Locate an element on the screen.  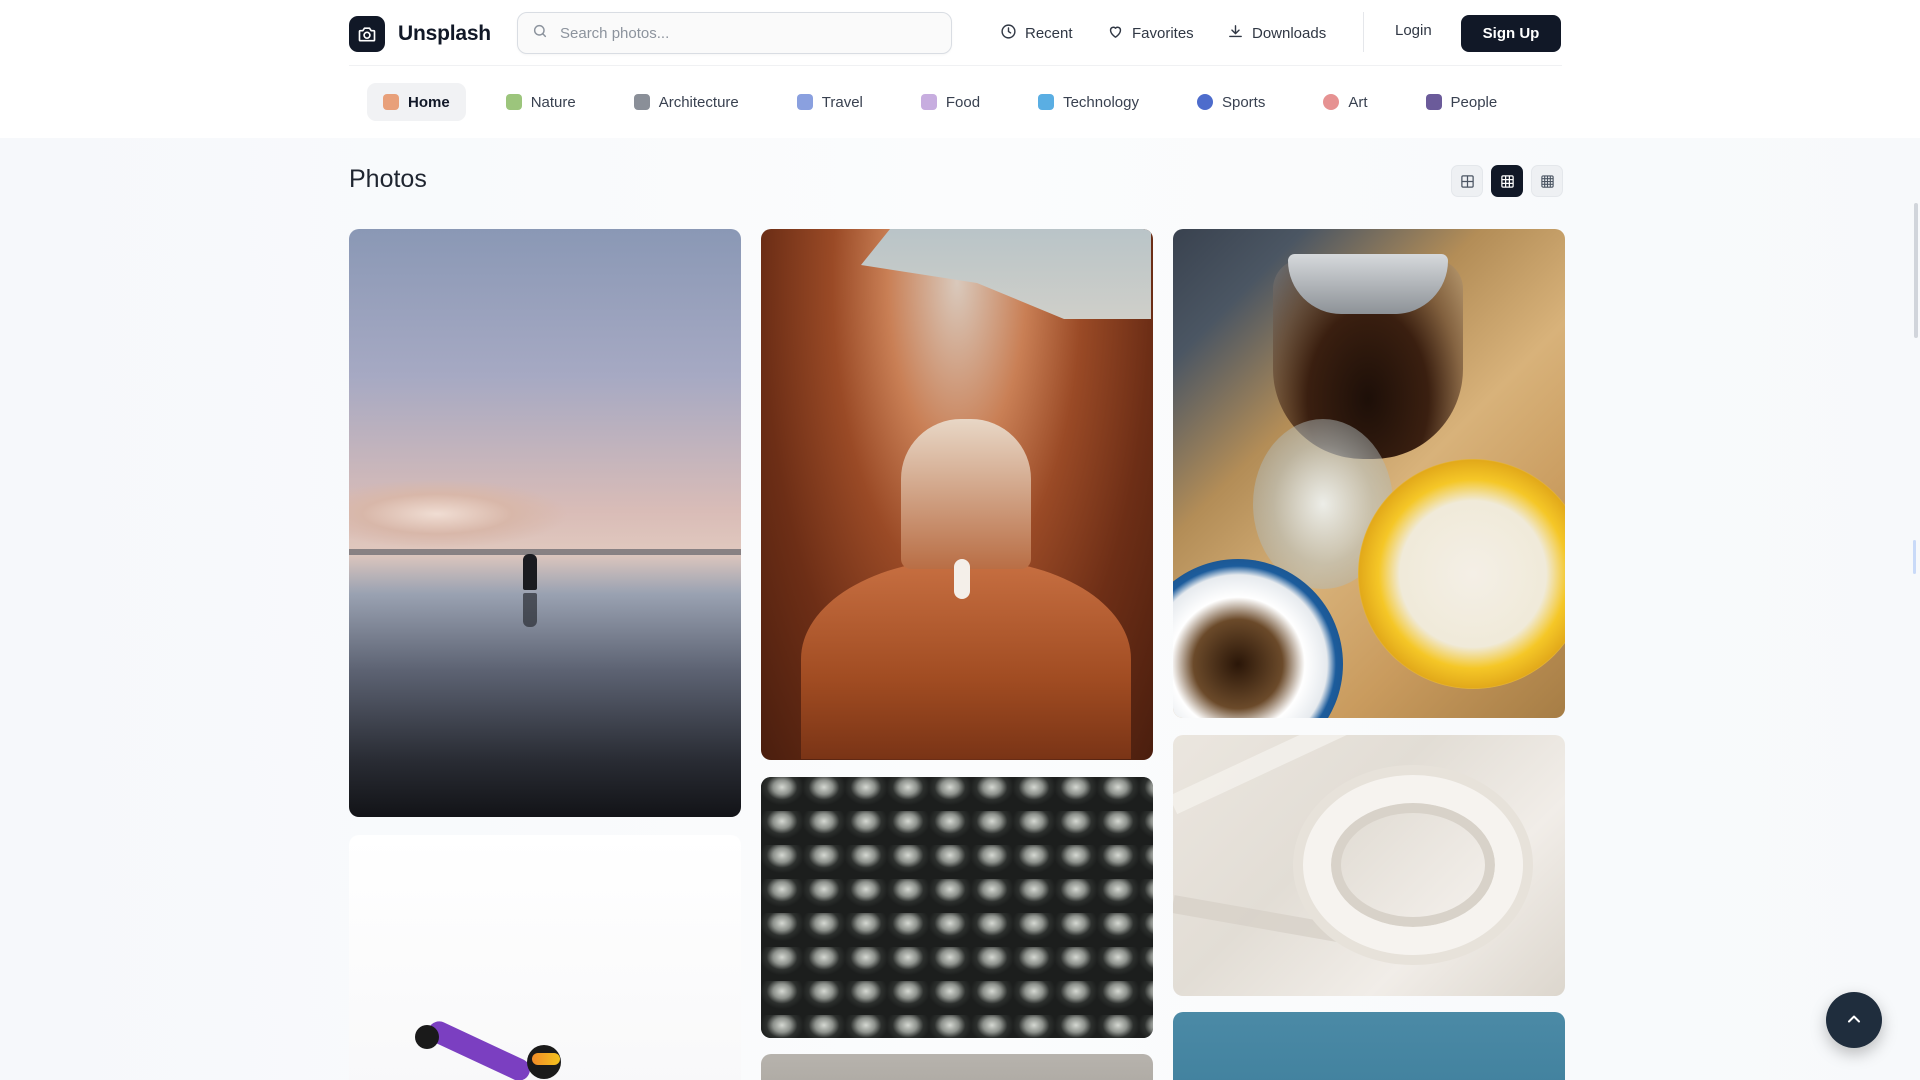
scroll-to-top-button is located at coordinates (1854, 1020).